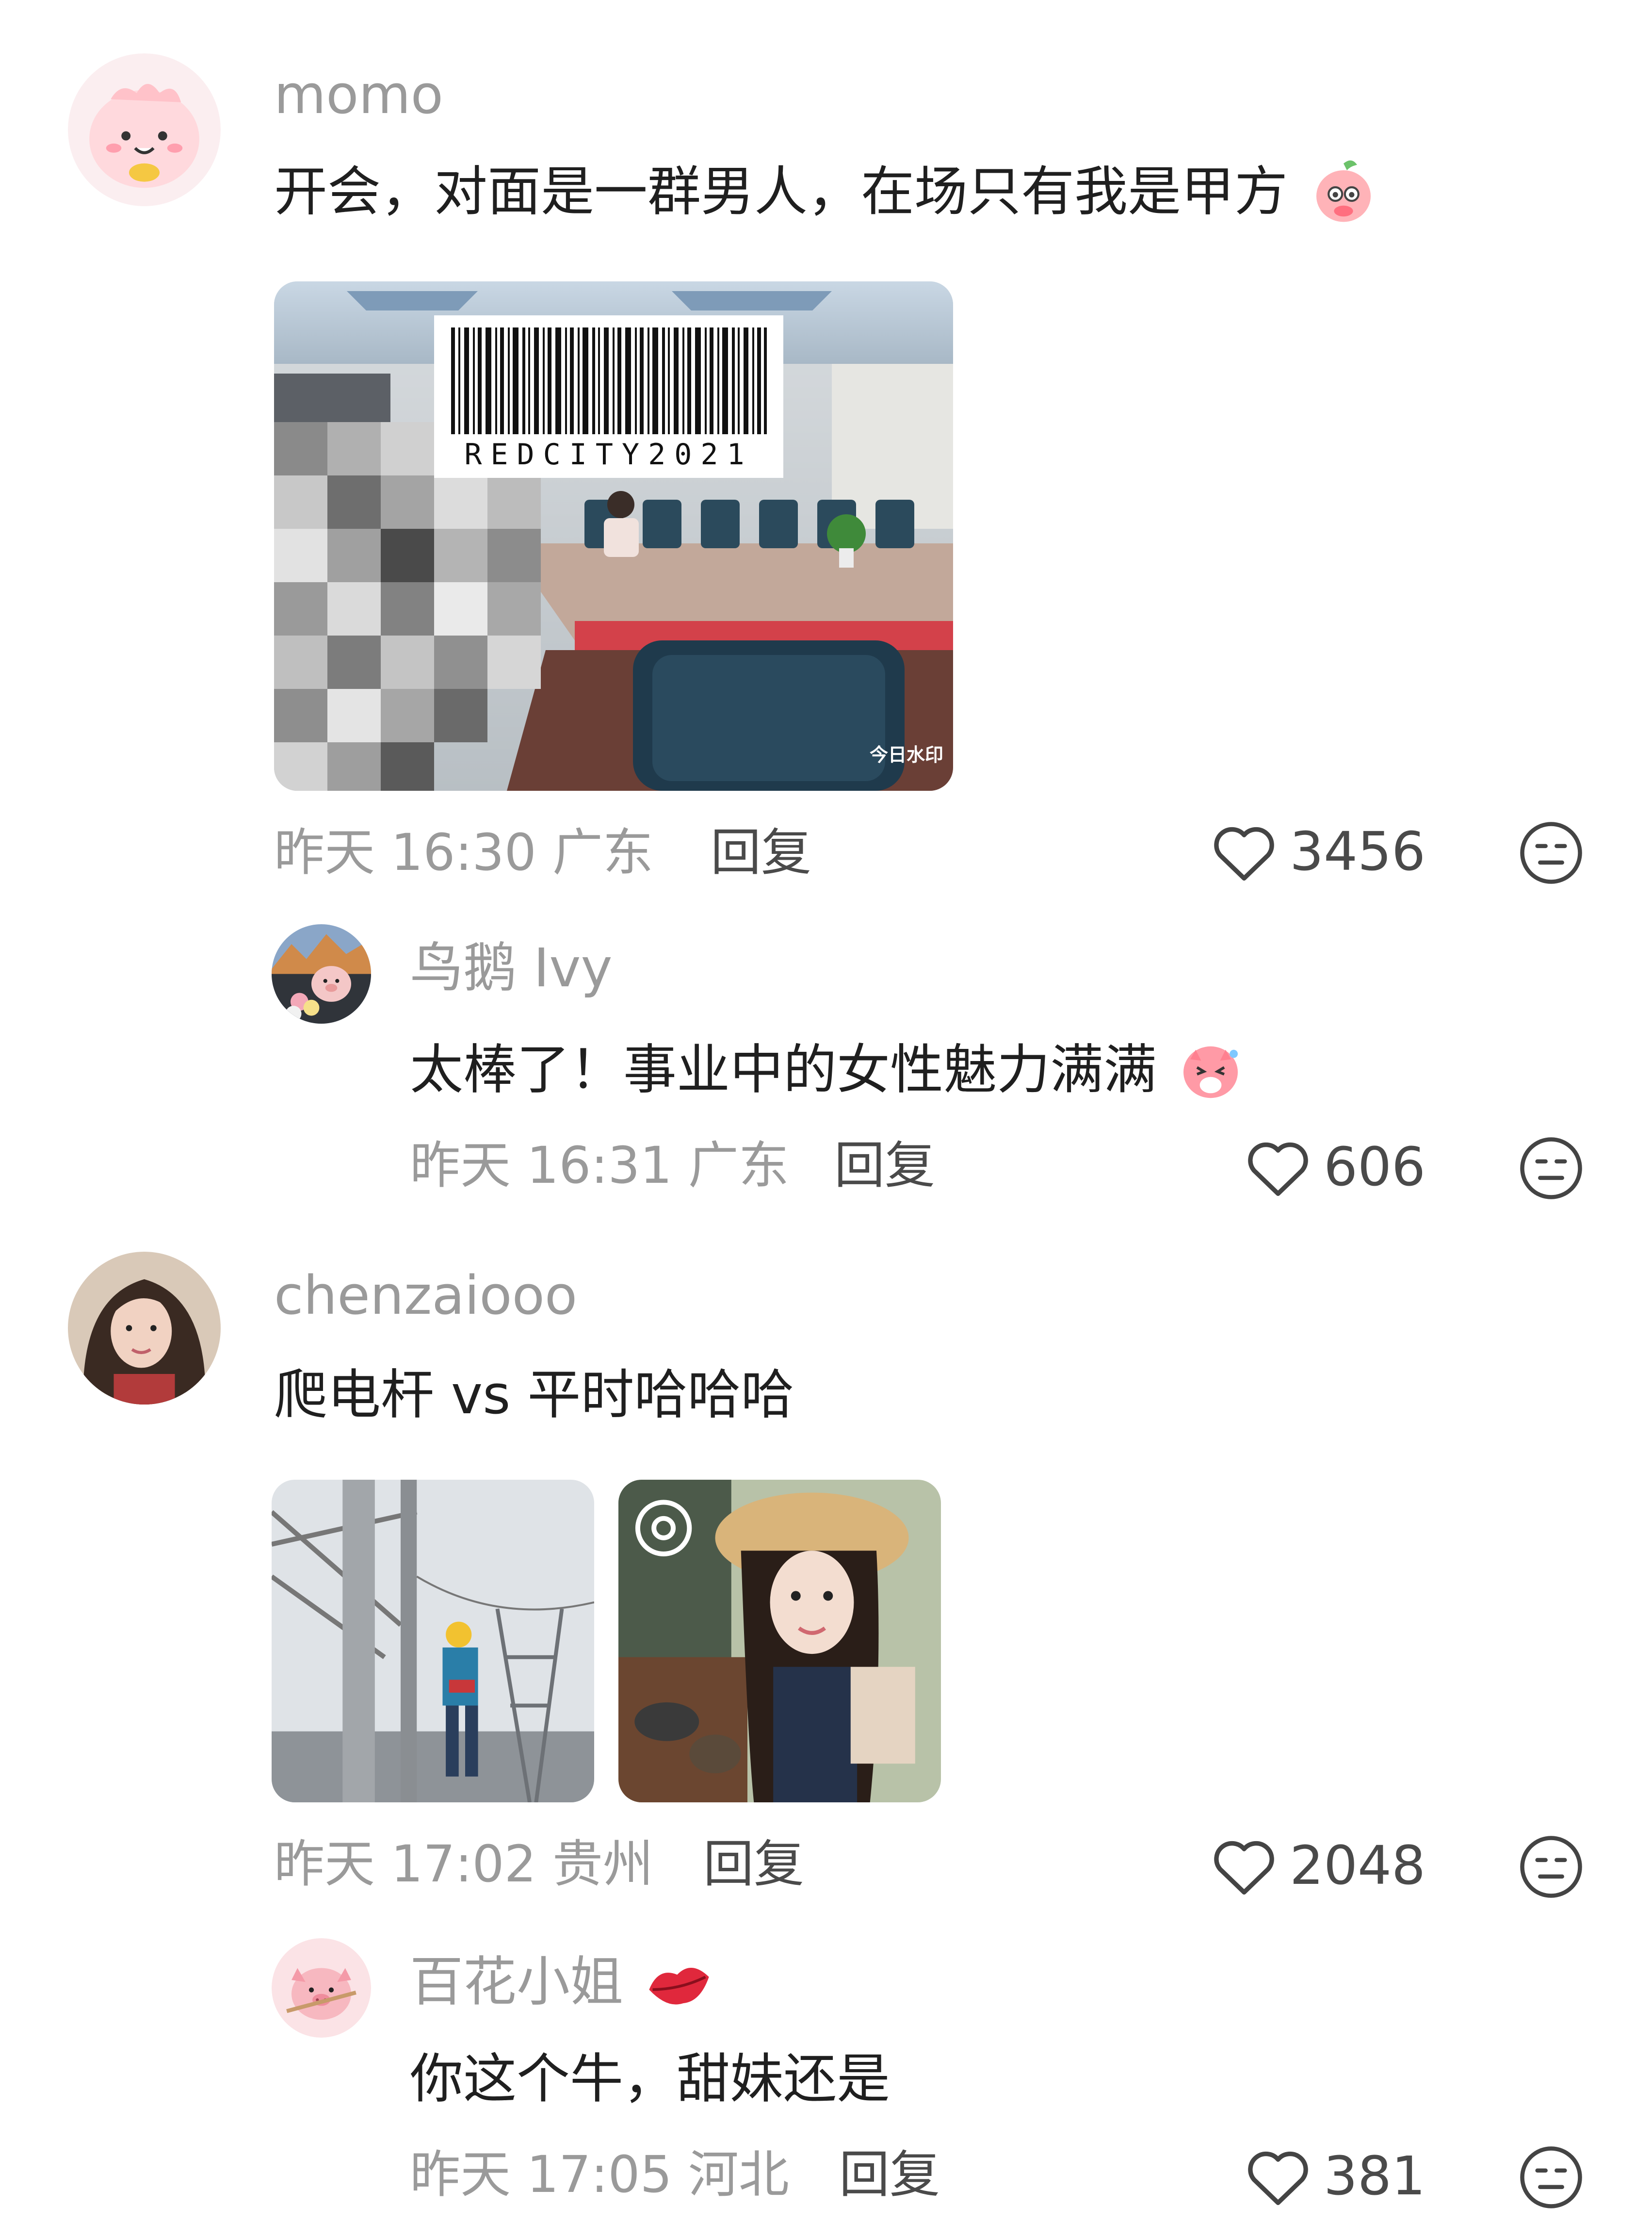 Image resolution: width=1652 pixels, height=2222 pixels. Describe the element at coordinates (783, 1070) in the screenshot. I see `comment-text-body: 太棒了！事业中的女性魅力满满` at that location.